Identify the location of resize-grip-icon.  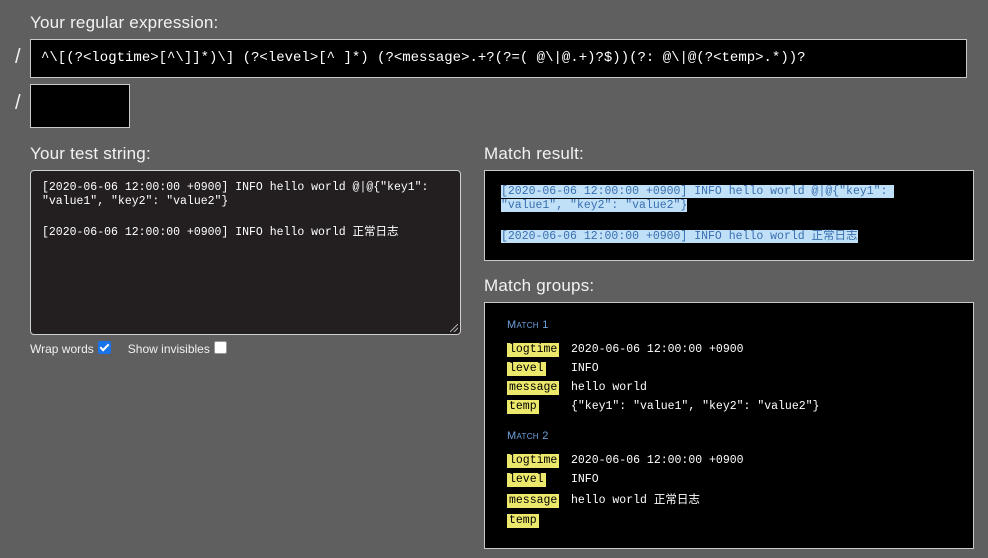
(454, 328).